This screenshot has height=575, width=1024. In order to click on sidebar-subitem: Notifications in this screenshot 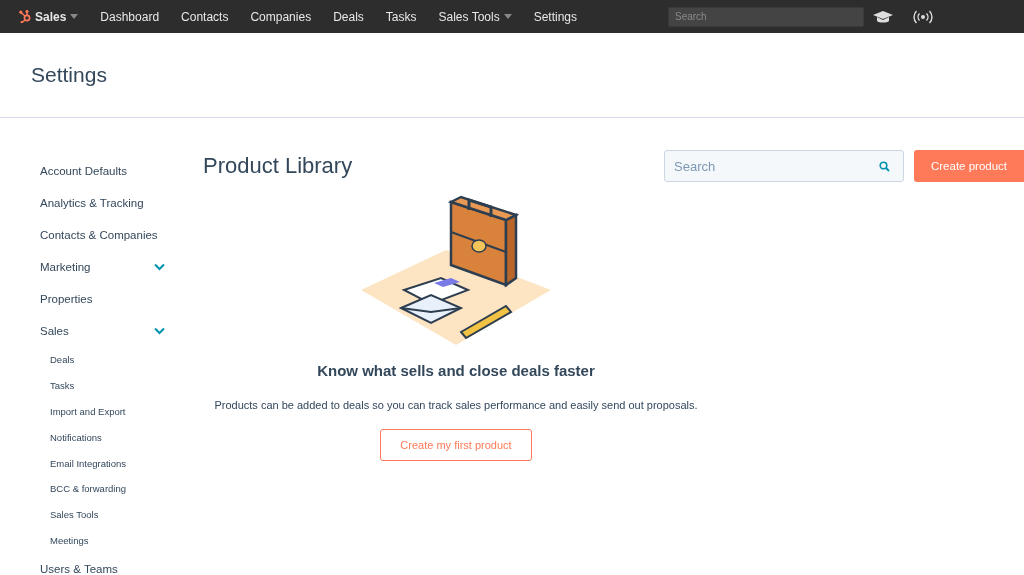, I will do `click(126, 437)`.